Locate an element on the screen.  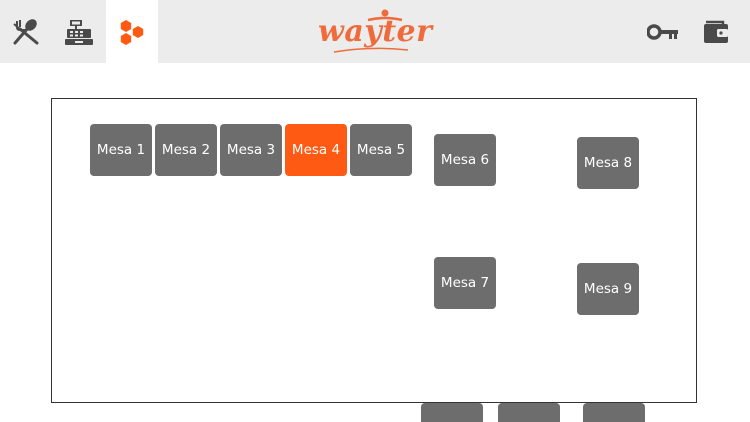
hexagons-icon is located at coordinates (132, 32).